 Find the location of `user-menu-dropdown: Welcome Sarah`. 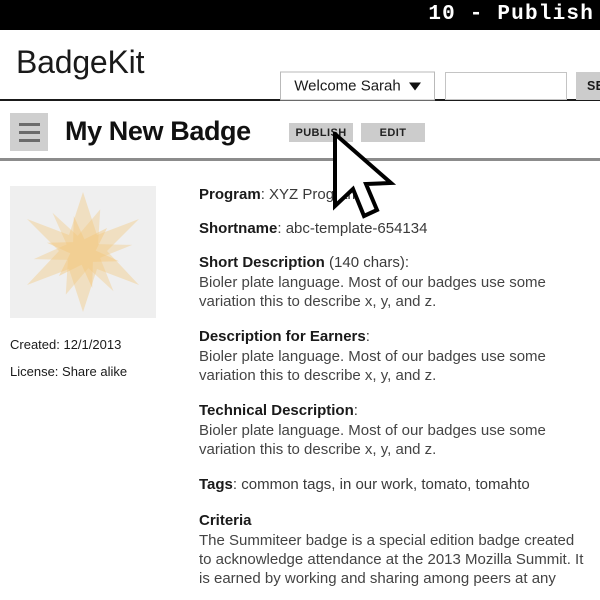

user-menu-dropdown: Welcome Sarah is located at coordinates (357, 86).